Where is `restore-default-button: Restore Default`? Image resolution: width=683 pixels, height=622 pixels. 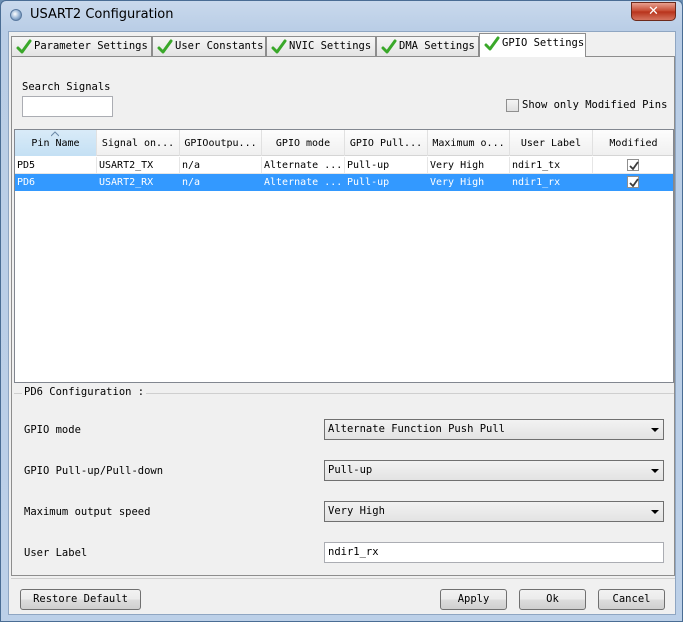
restore-default-button: Restore Default is located at coordinates (80, 599).